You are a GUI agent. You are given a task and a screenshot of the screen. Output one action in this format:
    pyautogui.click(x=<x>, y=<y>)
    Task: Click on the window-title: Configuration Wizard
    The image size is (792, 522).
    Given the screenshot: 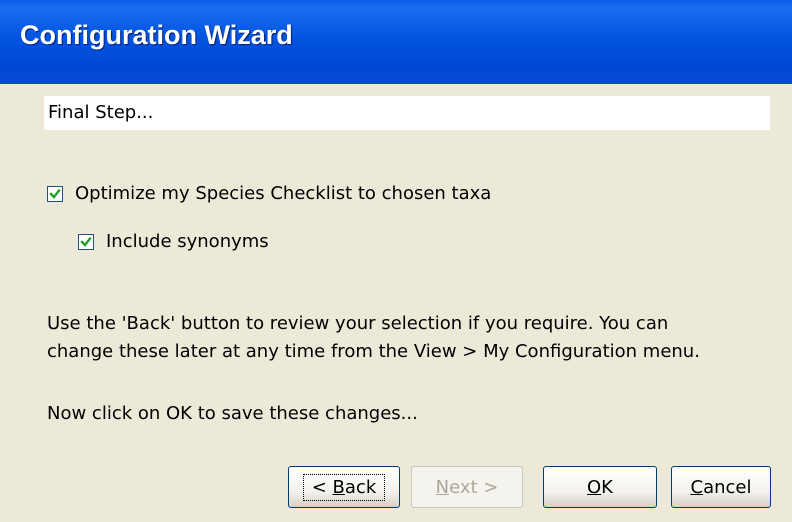 What is the action you would take?
    pyautogui.click(x=156, y=35)
    